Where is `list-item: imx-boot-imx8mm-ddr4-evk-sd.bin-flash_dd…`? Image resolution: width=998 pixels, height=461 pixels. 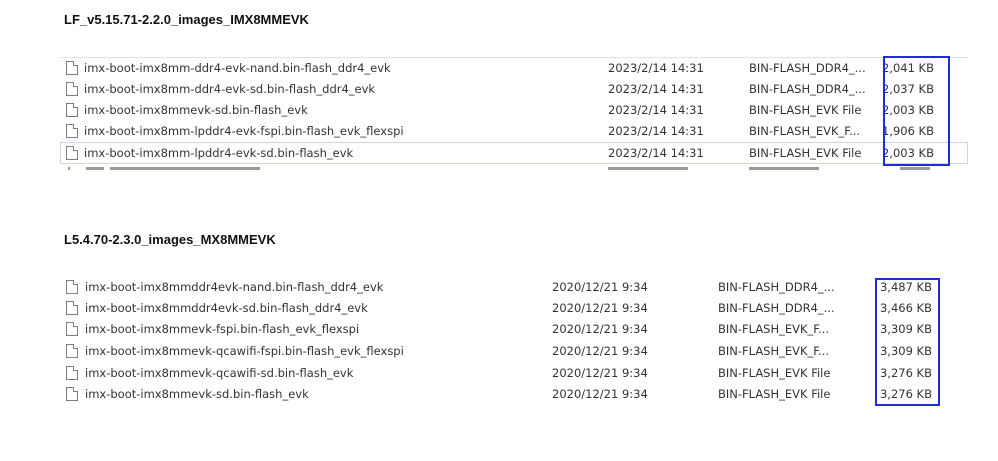
list-item: imx-boot-imx8mm-ddr4-evk-sd.bin-flash_dd… is located at coordinates (514, 89).